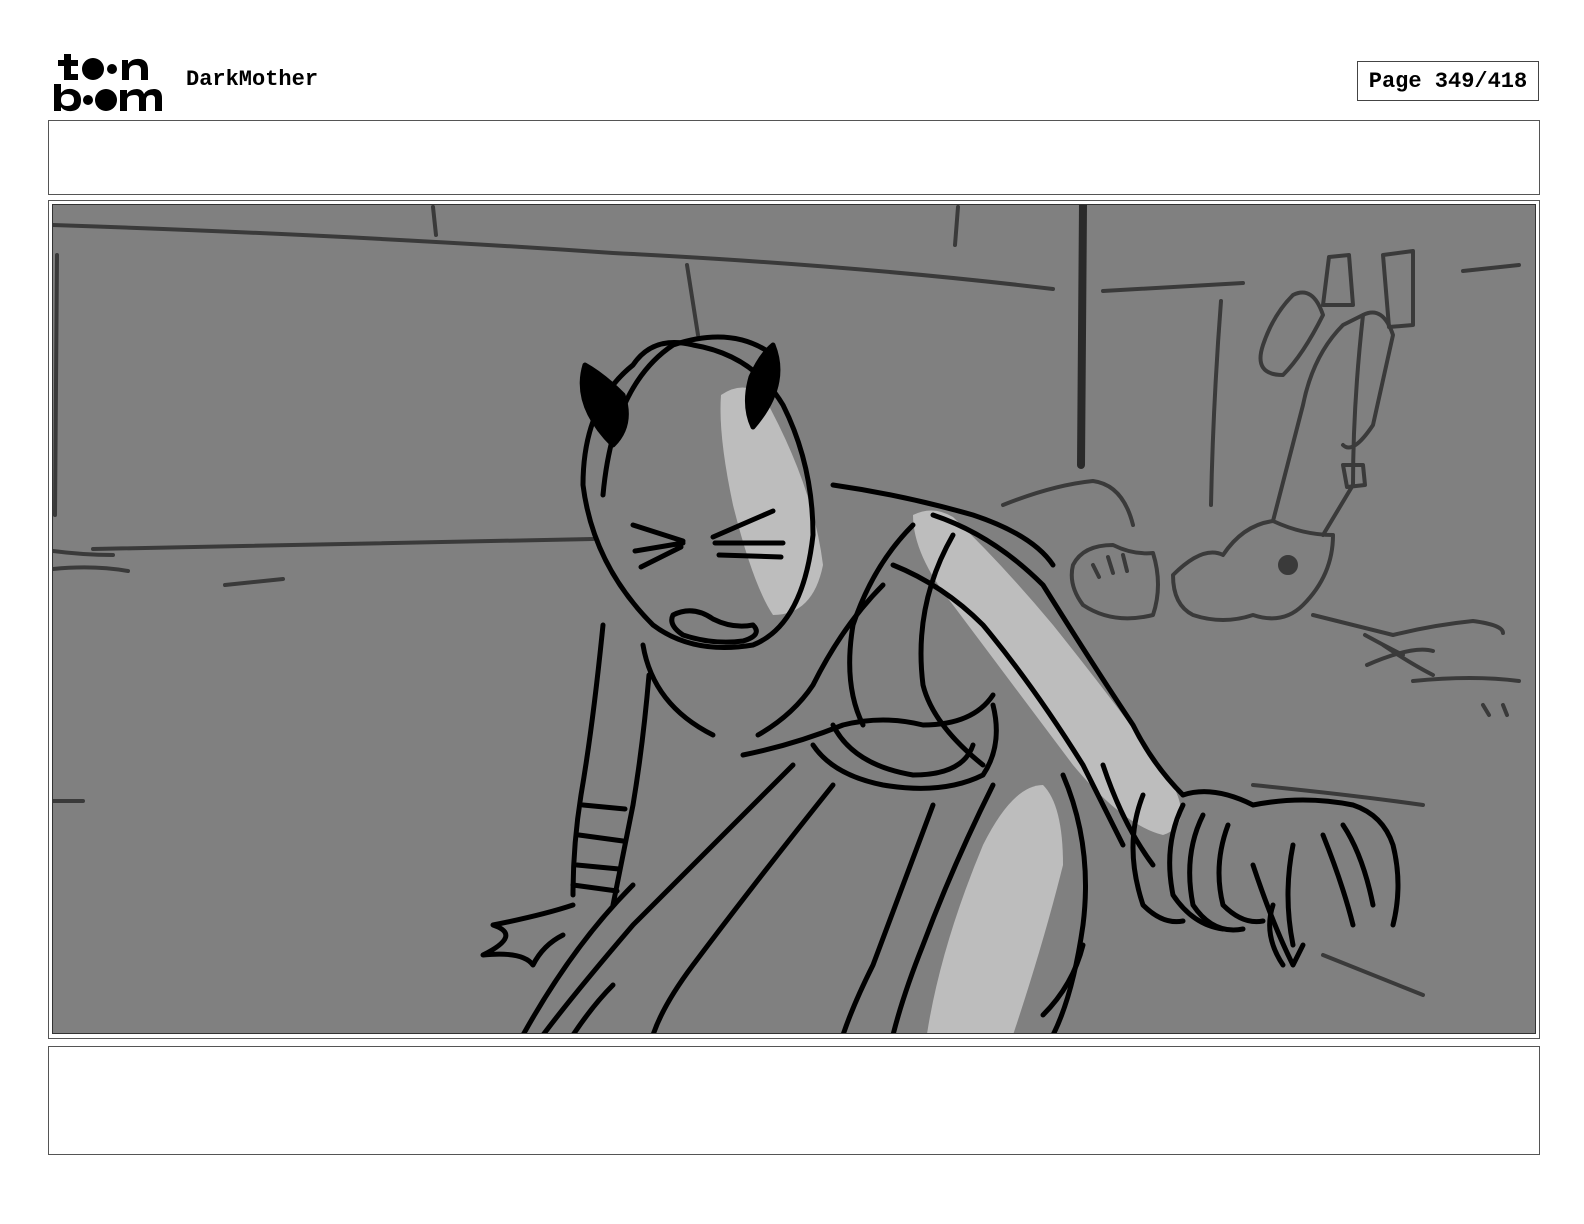  Describe the element at coordinates (252, 79) in the screenshot. I see `project-title: DarkMother` at that location.